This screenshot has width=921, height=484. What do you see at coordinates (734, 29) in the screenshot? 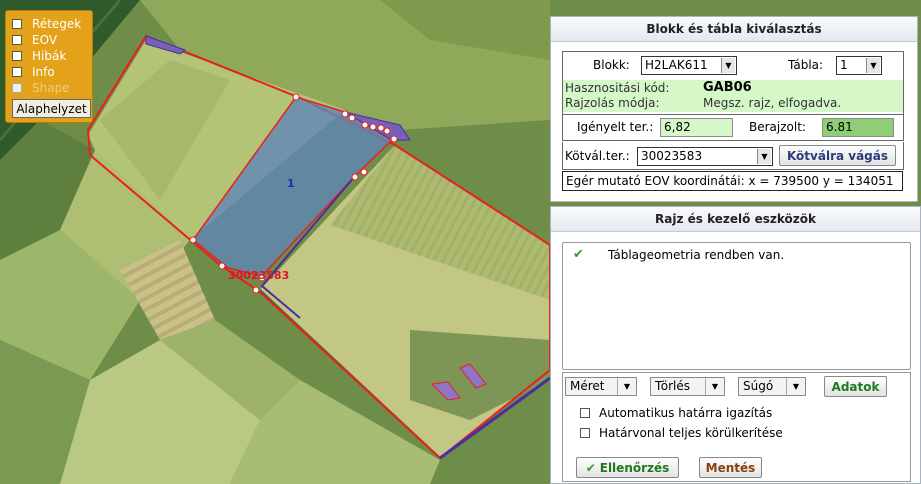
I see `panel-title: Blokk és tábla kiválasztás` at bounding box center [734, 29].